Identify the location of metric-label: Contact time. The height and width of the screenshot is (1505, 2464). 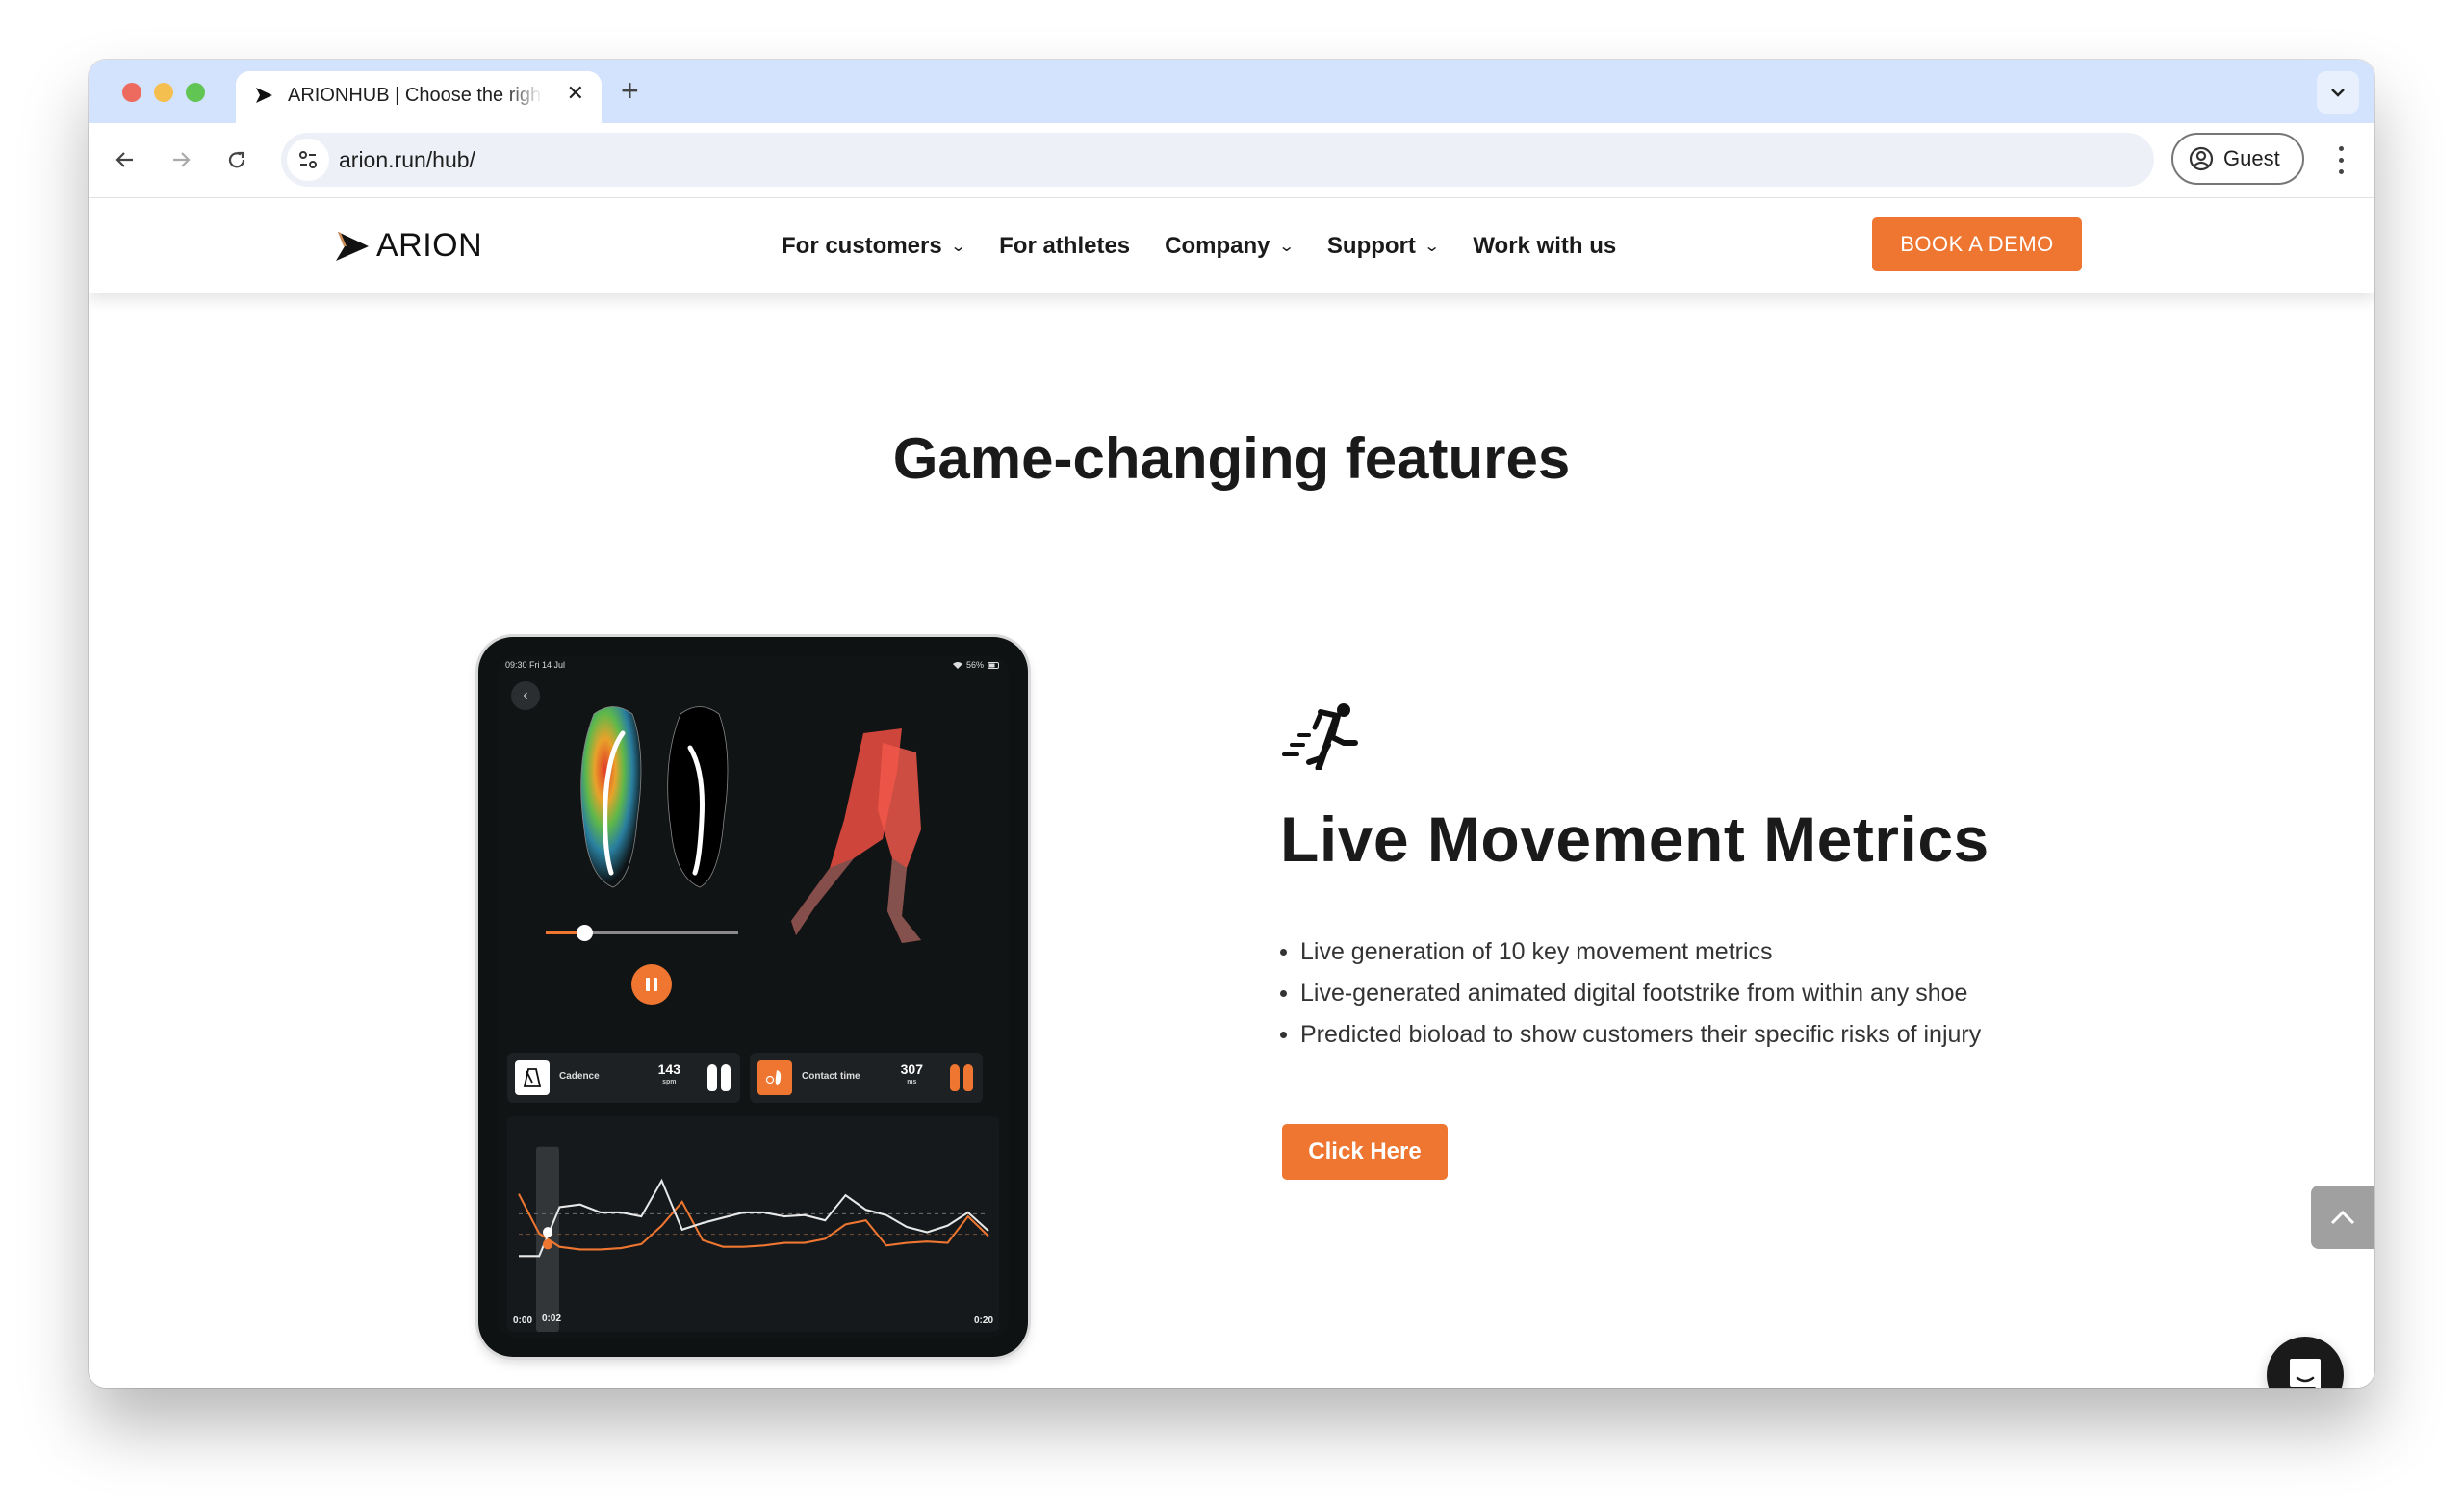
(831, 1077).